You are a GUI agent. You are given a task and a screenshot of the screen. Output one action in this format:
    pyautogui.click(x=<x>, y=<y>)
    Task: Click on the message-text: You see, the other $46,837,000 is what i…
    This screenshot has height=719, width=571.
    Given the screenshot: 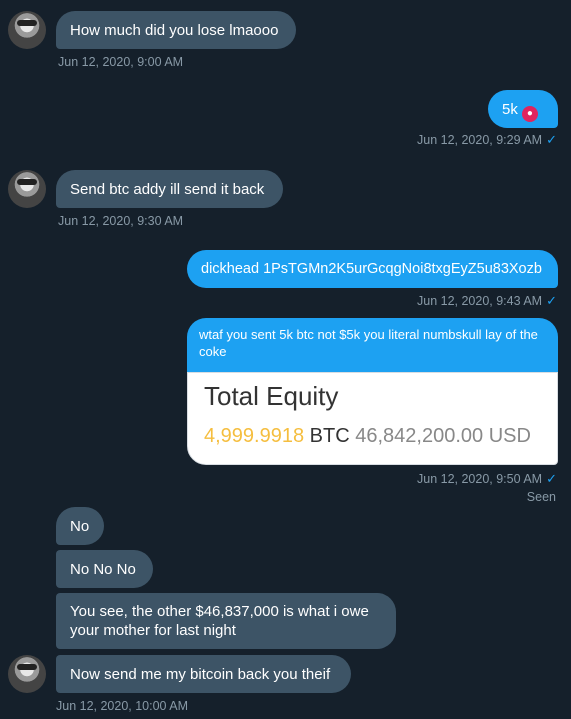 What is the action you would take?
    pyautogui.click(x=219, y=621)
    